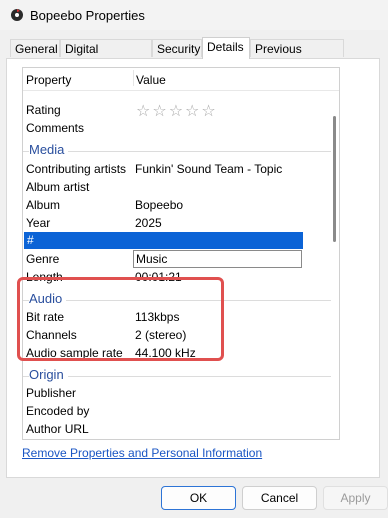 The width and height of the screenshot is (388, 518). I want to click on group-media: Media, so click(181, 150).